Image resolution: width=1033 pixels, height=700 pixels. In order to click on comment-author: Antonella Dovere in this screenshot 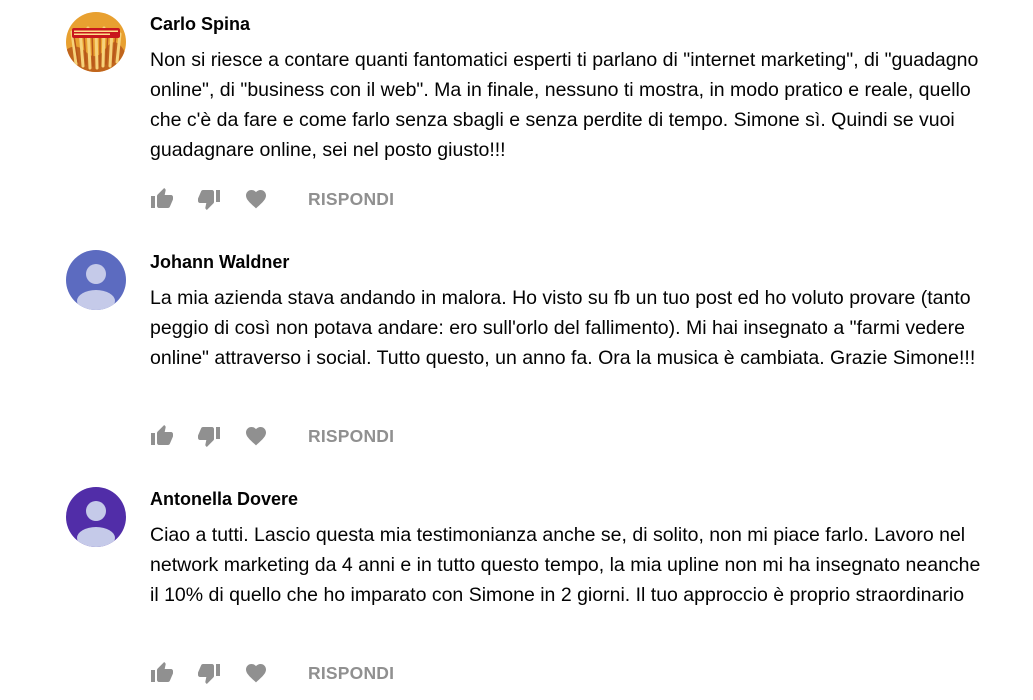, I will do `click(224, 499)`.